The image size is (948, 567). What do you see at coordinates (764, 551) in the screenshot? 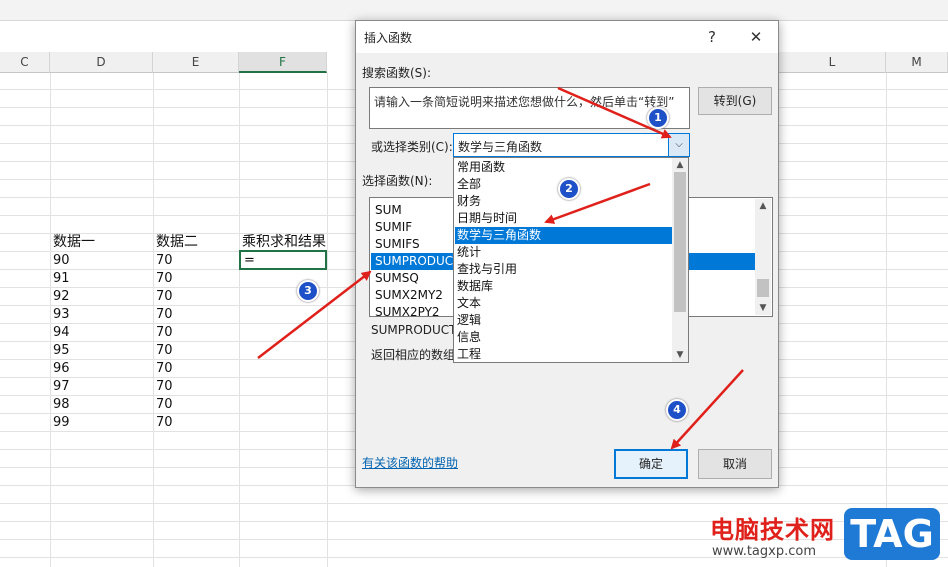
I see `watermark-url: www.tagxp.com` at bounding box center [764, 551].